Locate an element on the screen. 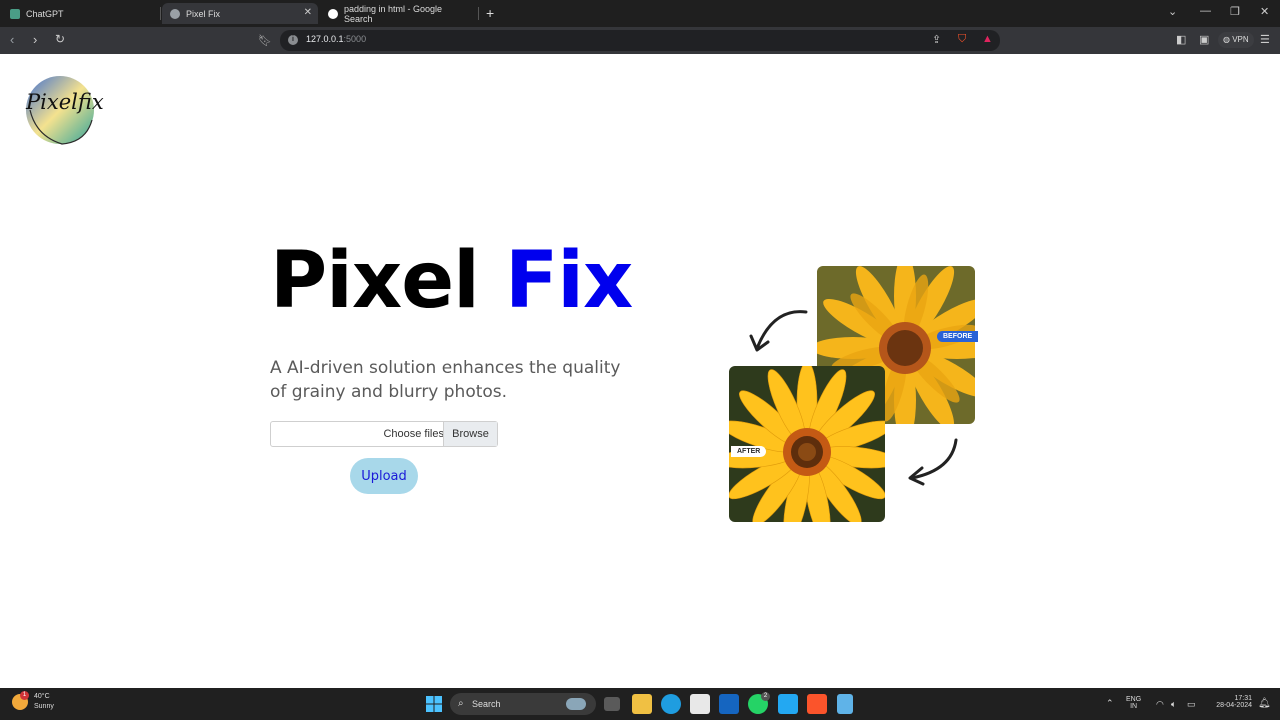  notification-bell-icon: 🔔︎ is located at coordinates (1264, 703).